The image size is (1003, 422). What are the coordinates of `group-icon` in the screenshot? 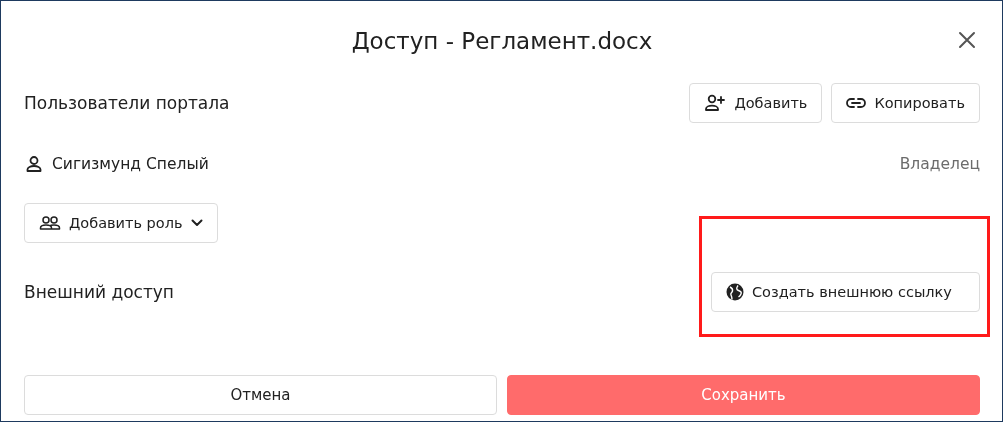 It's located at (50, 223).